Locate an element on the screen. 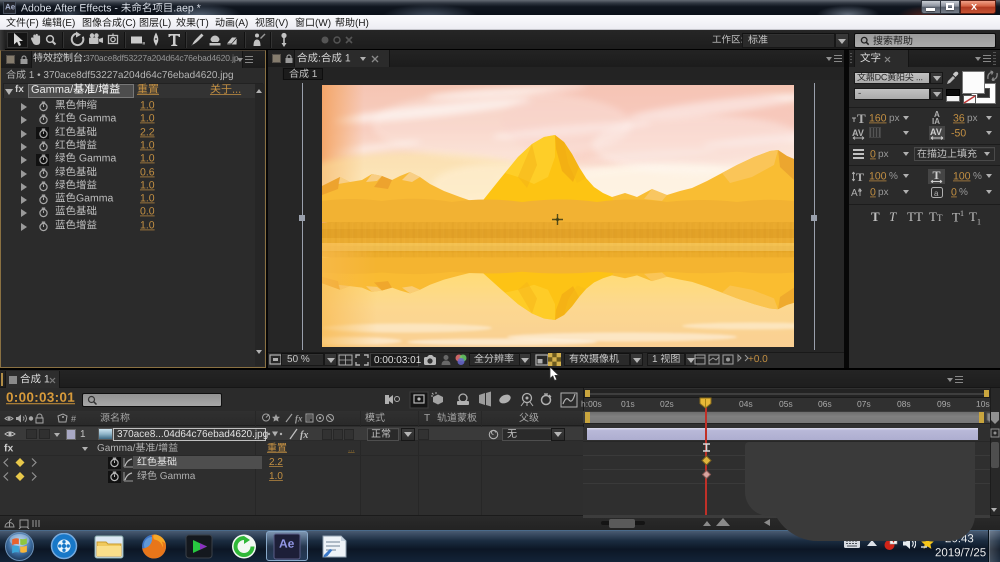  svg-text: a is located at coordinates (936, 193).